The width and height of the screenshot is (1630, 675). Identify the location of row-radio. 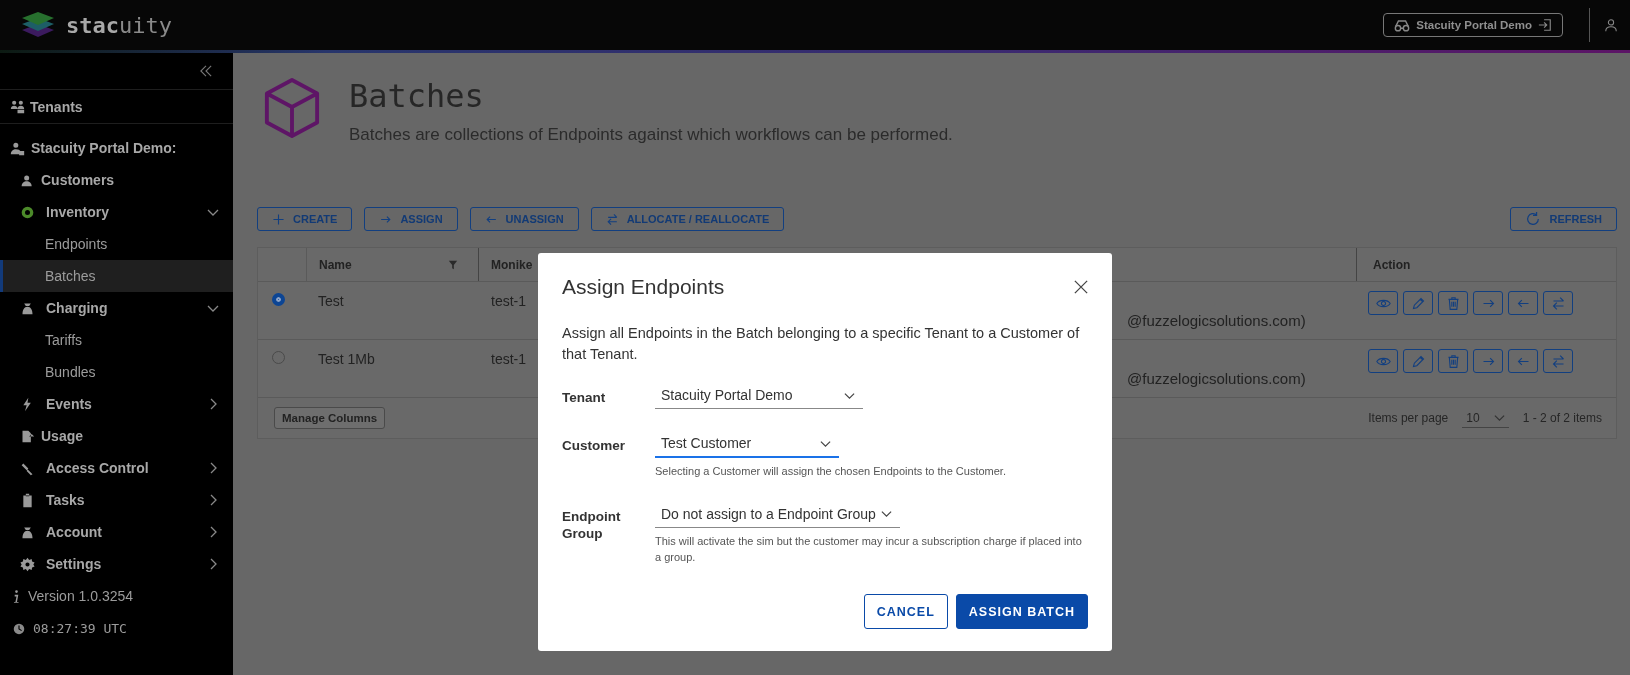
(278, 299).